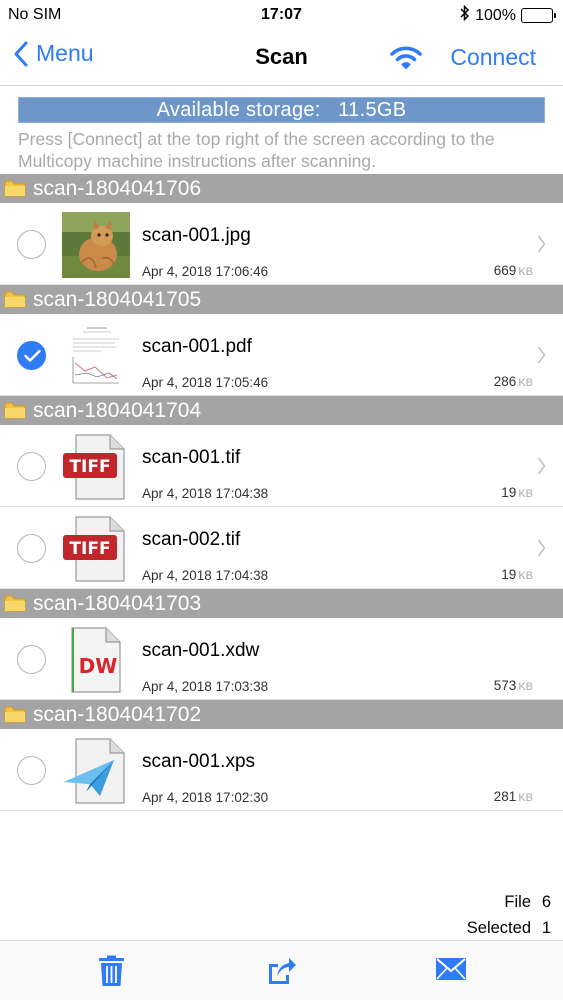  I want to click on file-count-value: 6, so click(546, 902).